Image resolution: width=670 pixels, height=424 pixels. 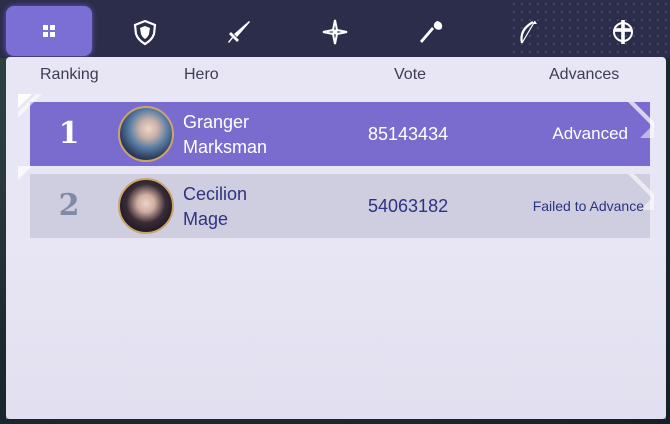 I want to click on cross-icon, so click(x=623, y=32).